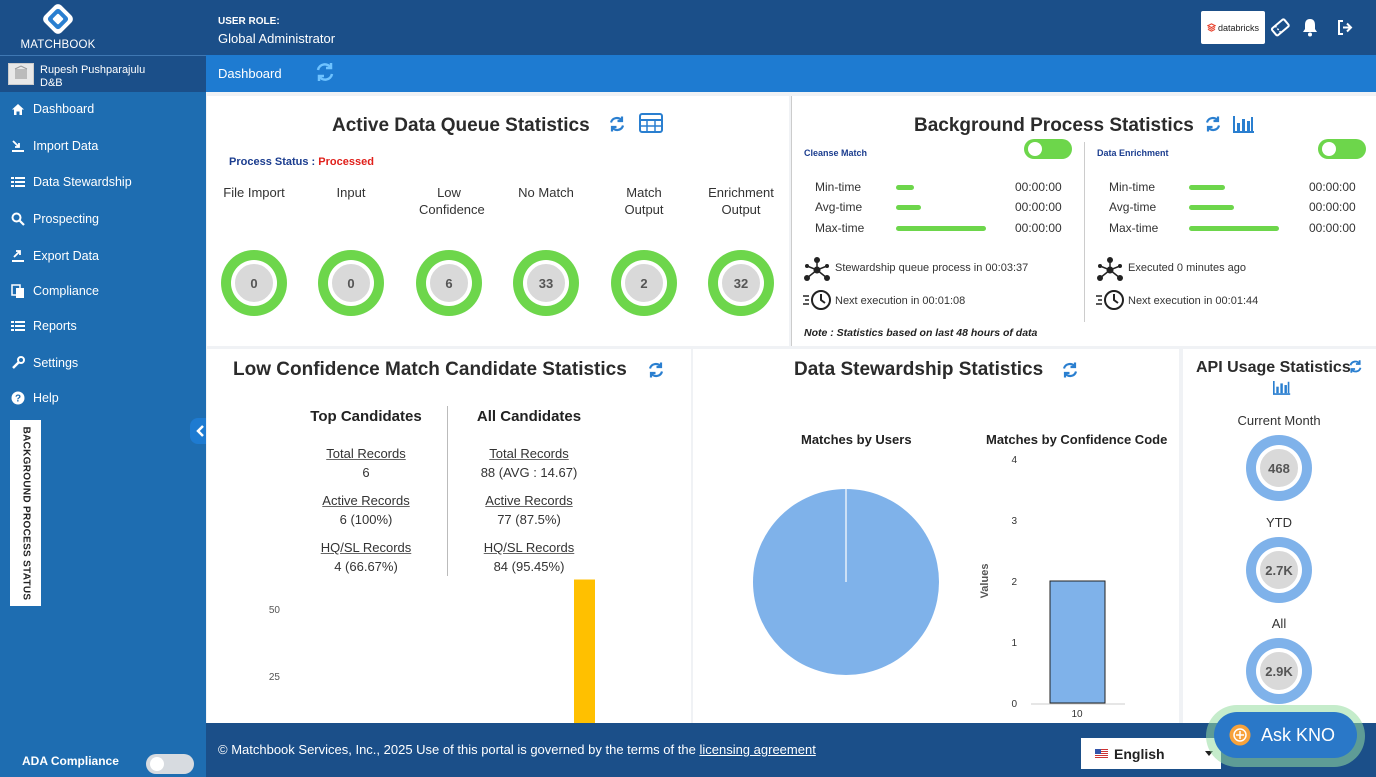 This screenshot has width=1376, height=777. I want to click on api-value: 468, so click(1279, 468).